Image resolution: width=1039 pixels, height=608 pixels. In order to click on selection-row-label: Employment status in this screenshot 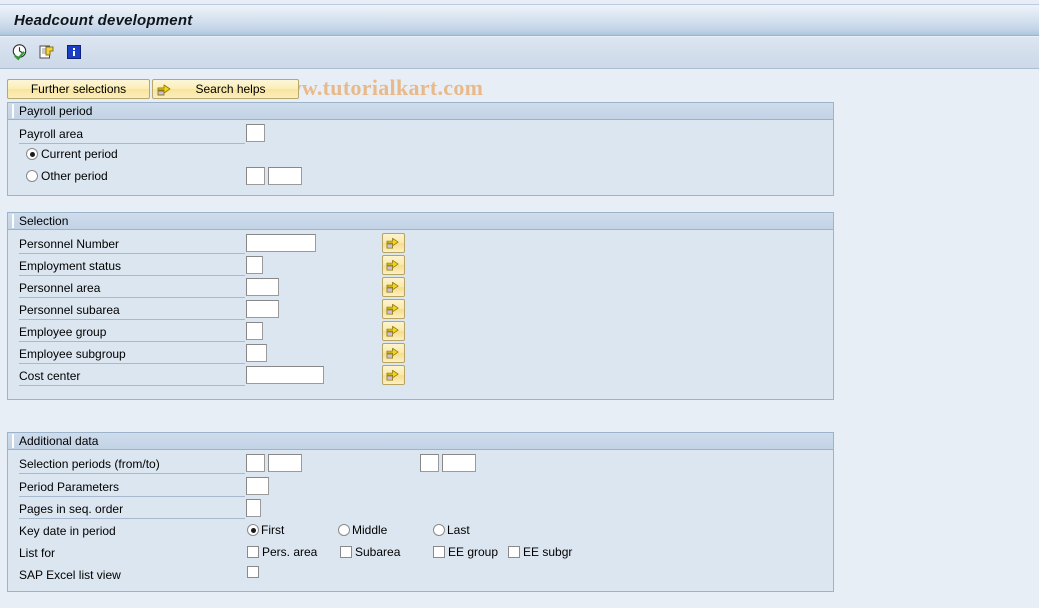, I will do `click(132, 267)`.